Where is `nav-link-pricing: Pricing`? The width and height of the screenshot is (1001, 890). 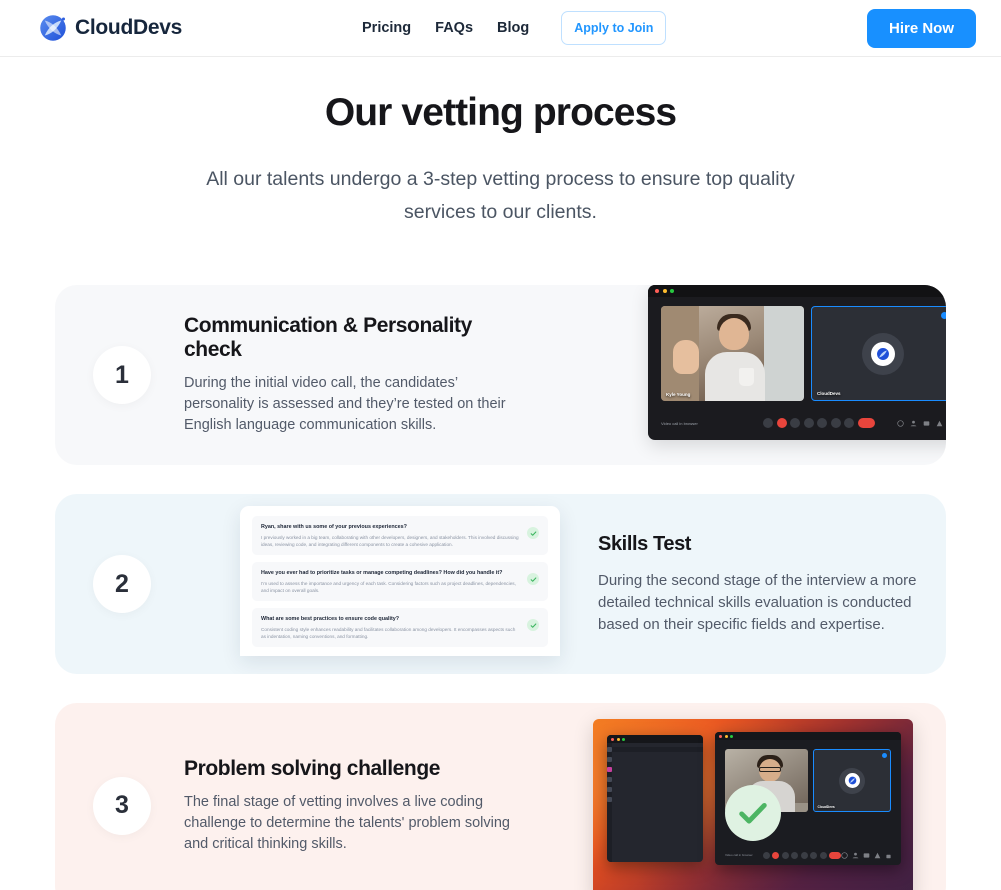
nav-link-pricing: Pricing is located at coordinates (386, 28).